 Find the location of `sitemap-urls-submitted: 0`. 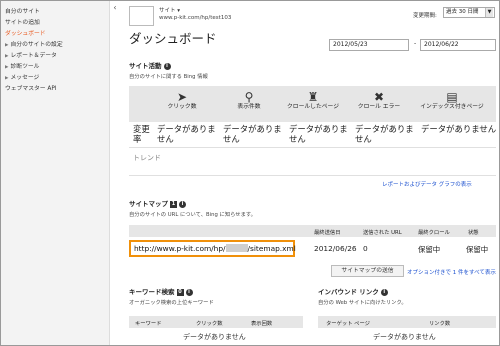

sitemap-urls-submitted: 0 is located at coordinates (365, 248).